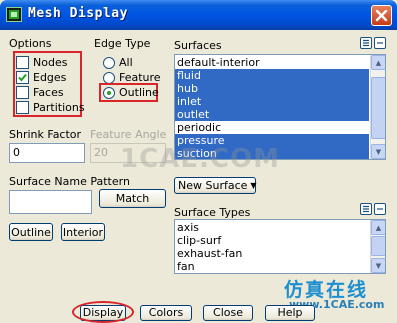  I want to click on surface-types-scrollbar: ▲ ▼, so click(377, 246).